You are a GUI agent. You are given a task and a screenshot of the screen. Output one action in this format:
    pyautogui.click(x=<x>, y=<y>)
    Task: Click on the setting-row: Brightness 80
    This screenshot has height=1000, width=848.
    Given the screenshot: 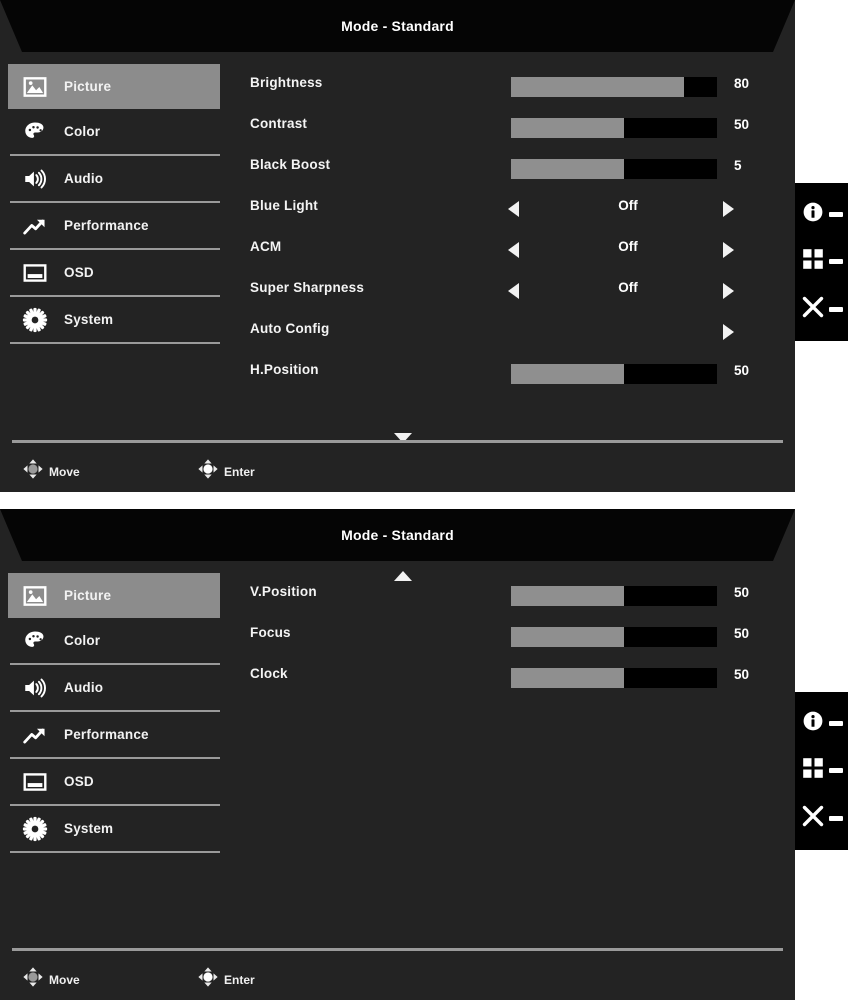 What is the action you would take?
    pyautogui.click(x=515, y=84)
    